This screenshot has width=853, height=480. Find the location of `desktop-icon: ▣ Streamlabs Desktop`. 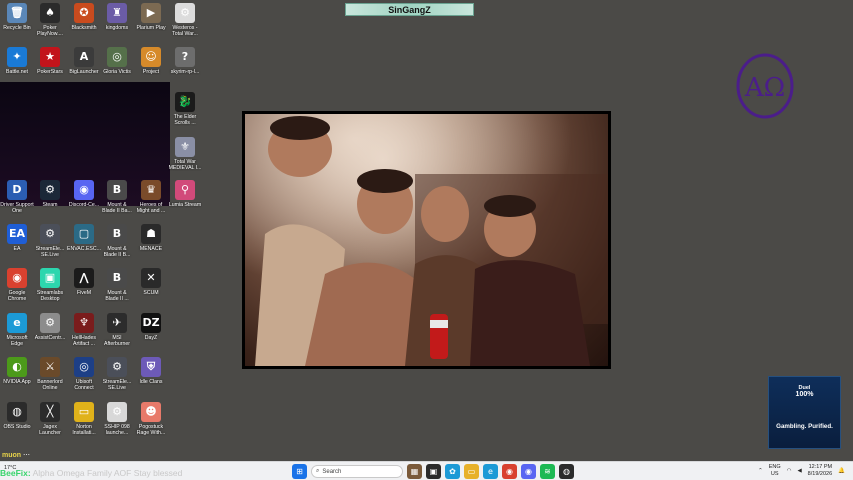

desktop-icon: ▣ Streamlabs Desktop is located at coordinates (50, 285).